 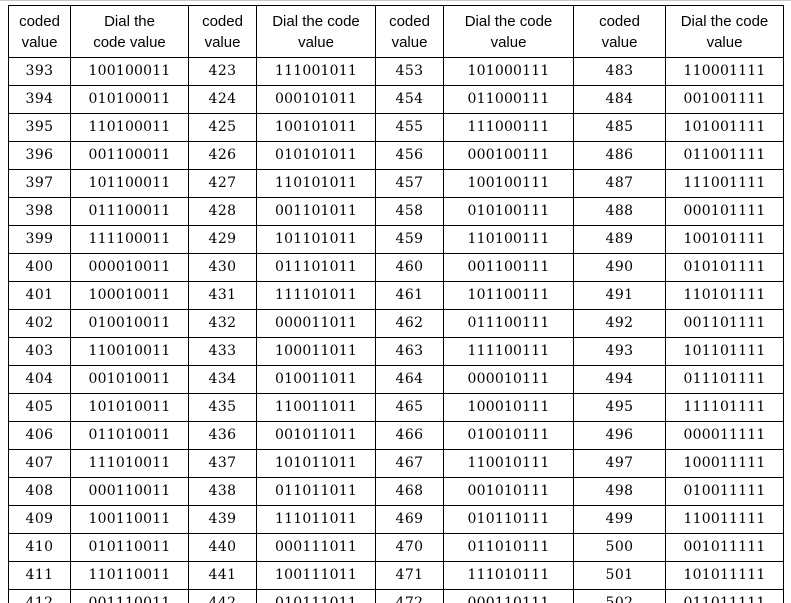 What do you see at coordinates (316, 155) in the screenshot?
I see `cell-dial-code-value: 010101011` at bounding box center [316, 155].